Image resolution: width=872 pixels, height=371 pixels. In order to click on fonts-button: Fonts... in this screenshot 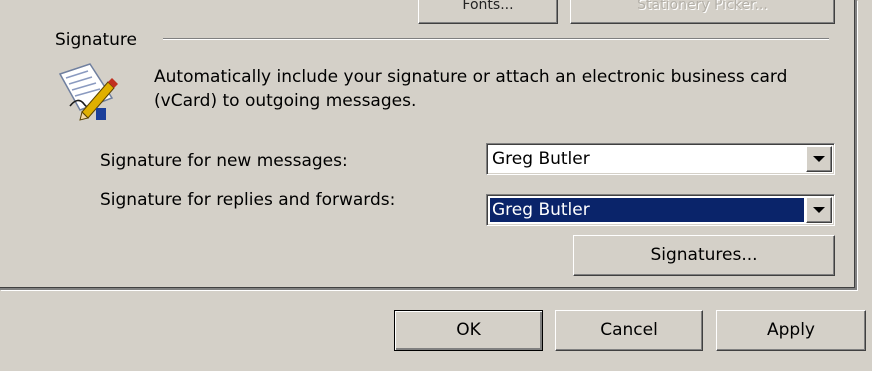, I will do `click(488, 12)`.